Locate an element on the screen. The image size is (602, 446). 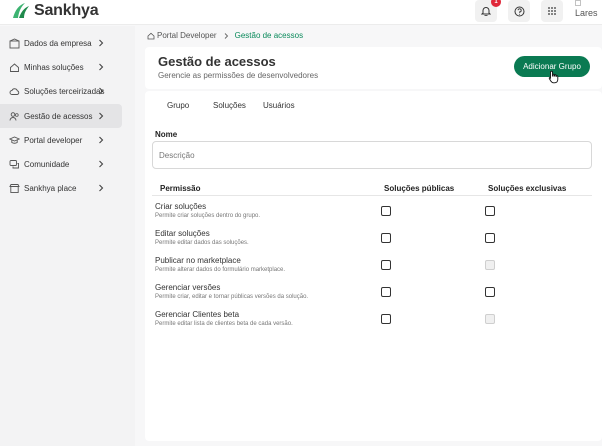
brand-name: Sankhya is located at coordinates (66, 10).